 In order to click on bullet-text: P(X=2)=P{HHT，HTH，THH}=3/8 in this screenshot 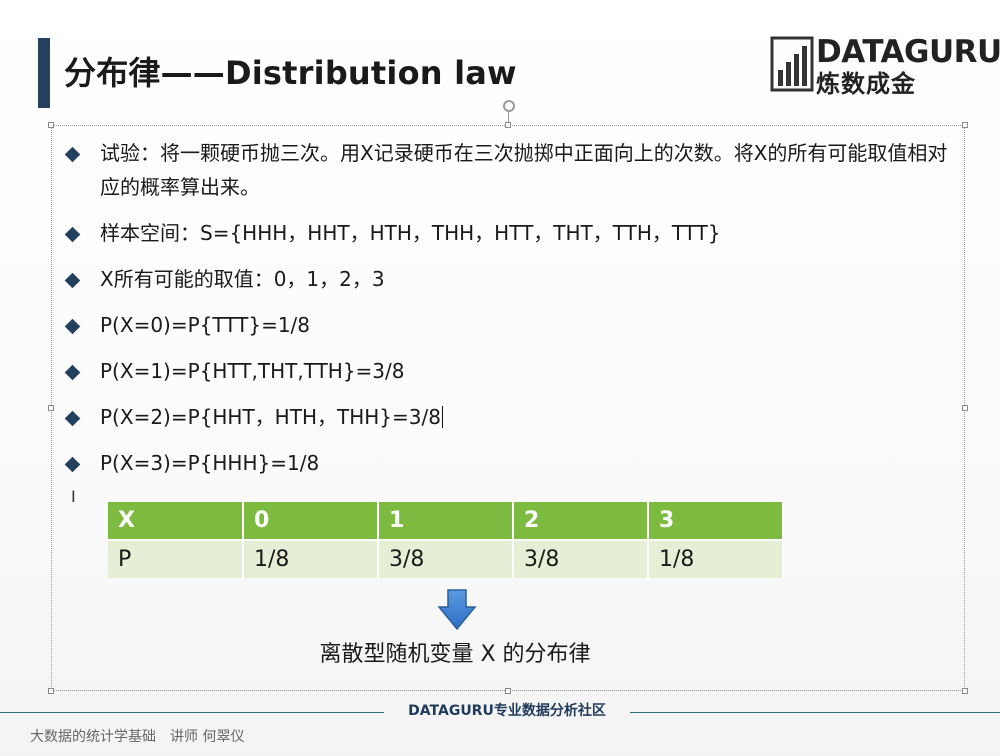, I will do `click(270, 417)`.